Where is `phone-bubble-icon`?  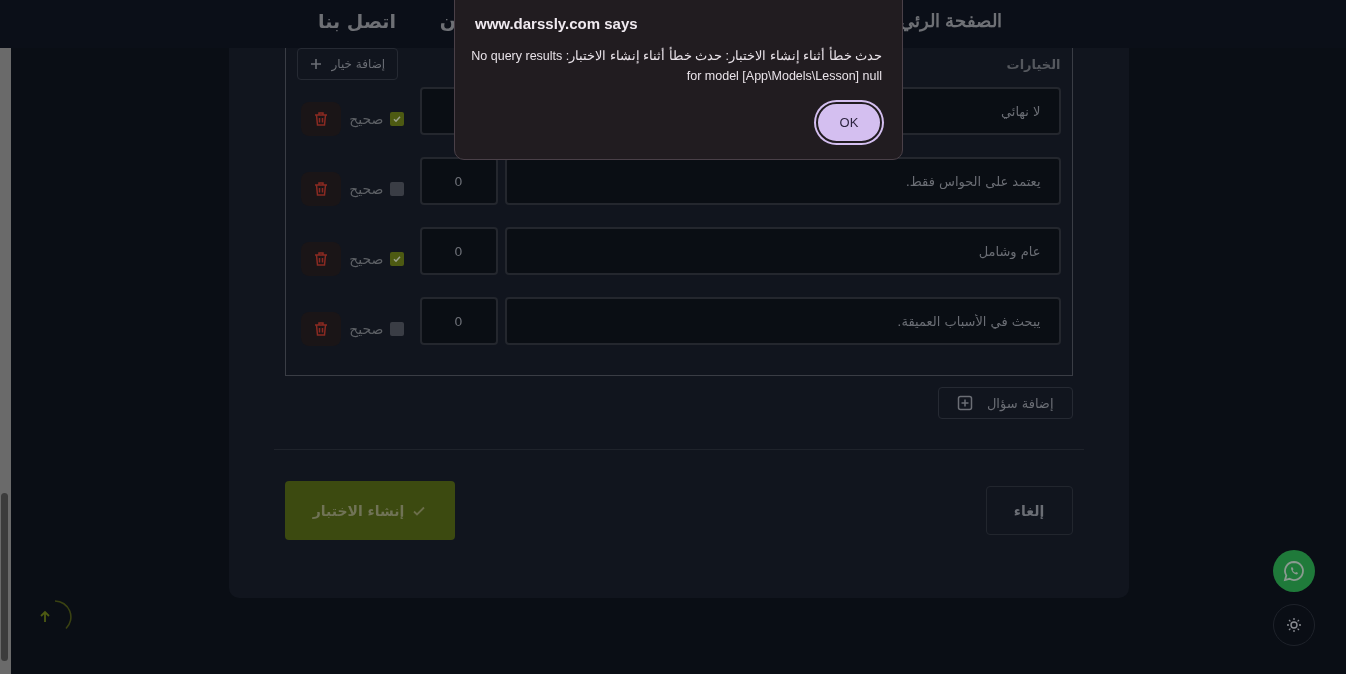
phone-bubble-icon is located at coordinates (1294, 571).